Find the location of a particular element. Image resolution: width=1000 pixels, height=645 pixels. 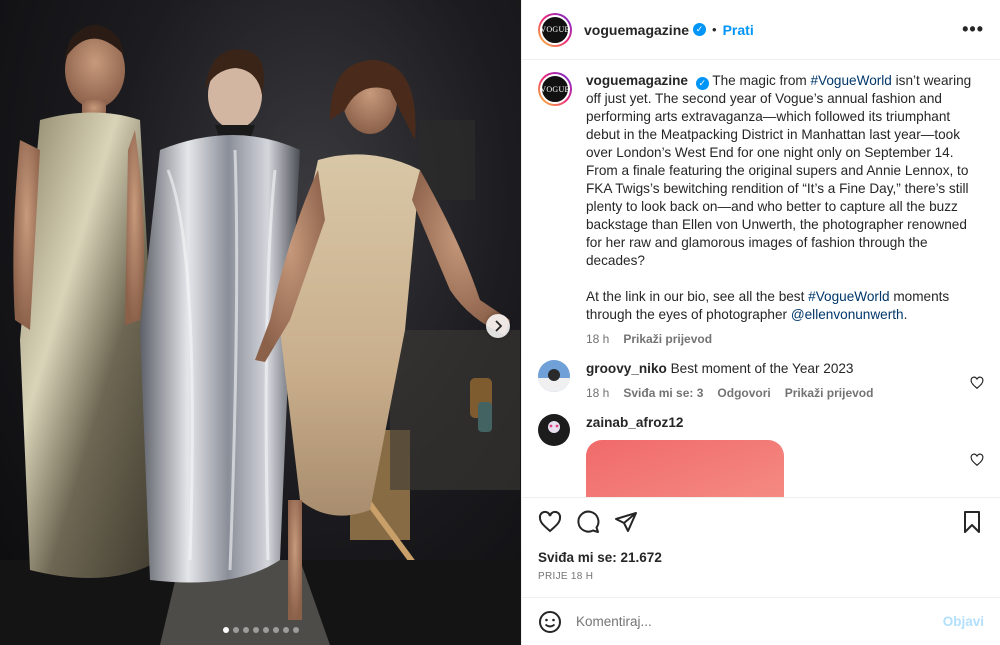

post-actions: Sviđa mi se: 21.672 PRIJE 18 H is located at coordinates (761, 547).